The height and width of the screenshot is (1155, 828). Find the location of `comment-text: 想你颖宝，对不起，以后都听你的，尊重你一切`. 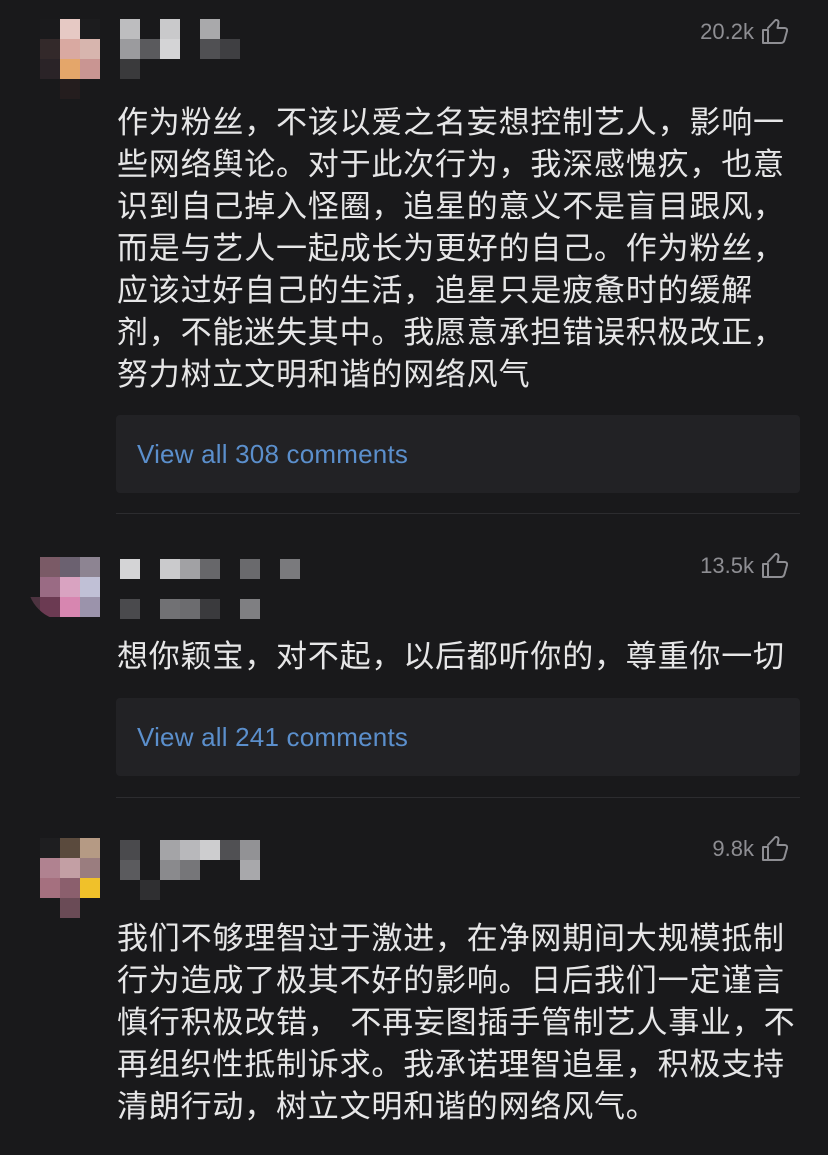

comment-text: 想你颖宝，对不起，以后都听你的，尊重你一切 is located at coordinates (451, 657).